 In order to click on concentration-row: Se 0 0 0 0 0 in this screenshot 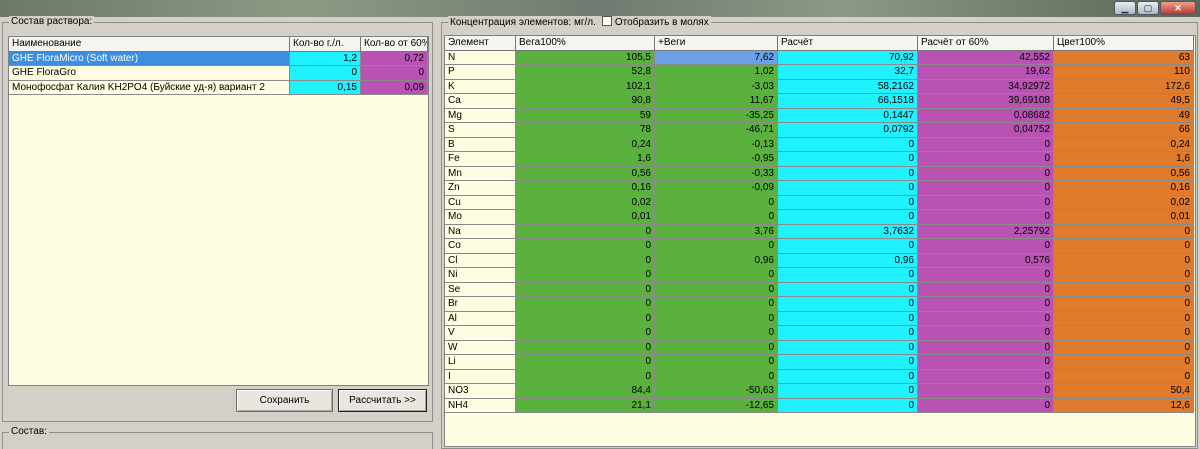, I will do `click(820, 289)`.